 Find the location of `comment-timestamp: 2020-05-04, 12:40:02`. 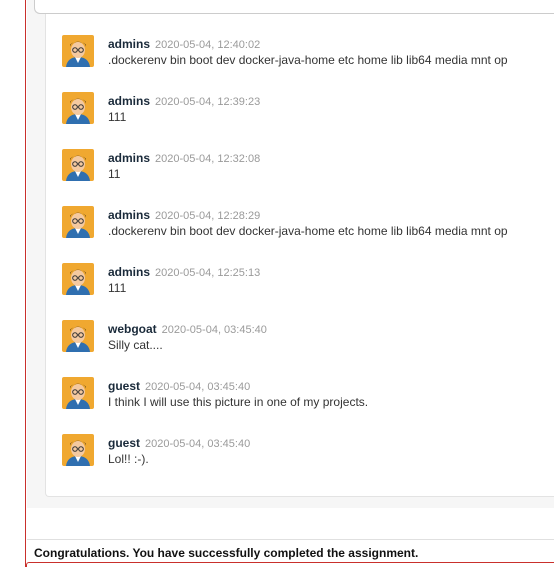

comment-timestamp: 2020-05-04, 12:40:02 is located at coordinates (208, 45).